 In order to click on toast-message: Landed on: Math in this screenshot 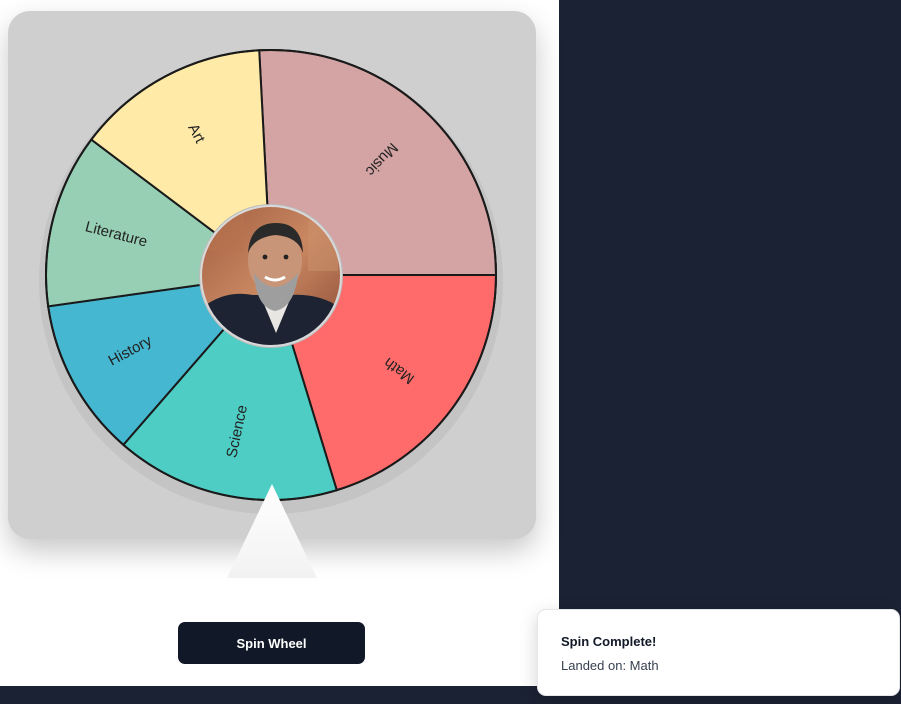, I will do `click(610, 665)`.